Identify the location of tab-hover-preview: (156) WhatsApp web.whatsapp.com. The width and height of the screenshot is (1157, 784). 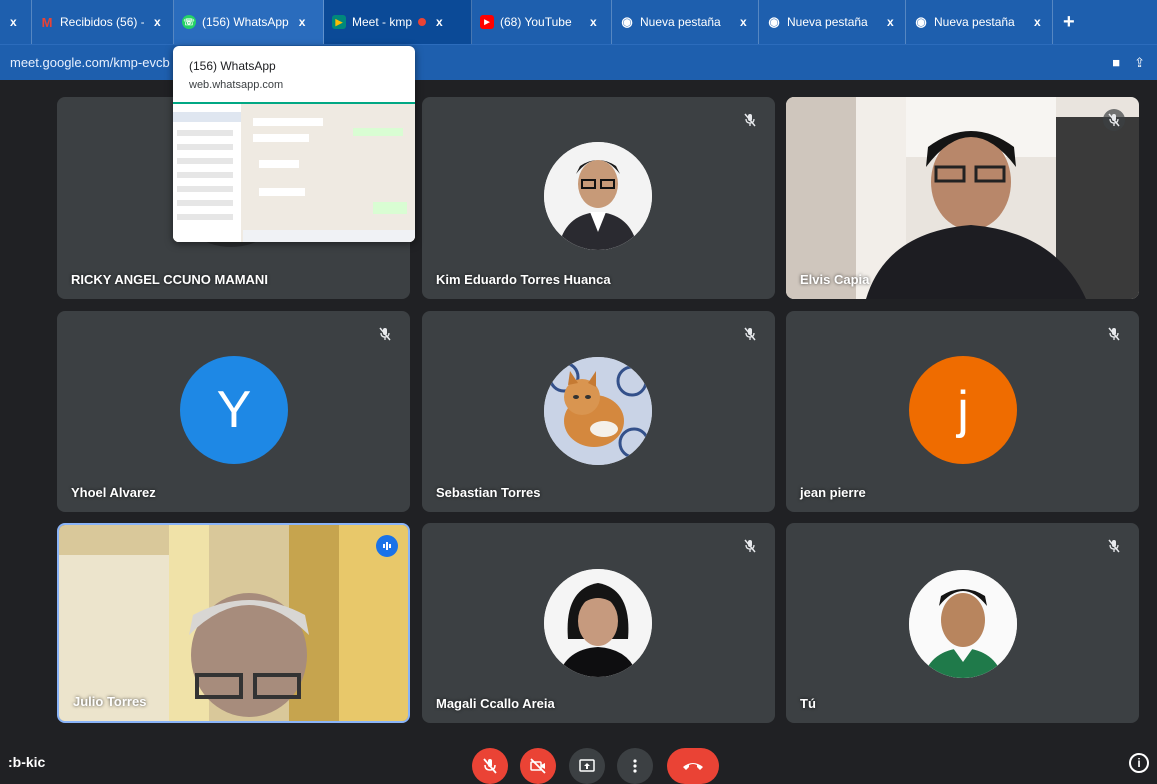
(294, 144).